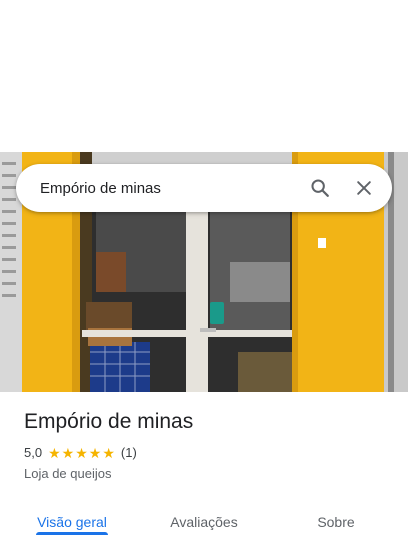 Image resolution: width=408 pixels, height=544 pixels. Describe the element at coordinates (33, 452) in the screenshot. I see `rating-value: 5,0` at that location.